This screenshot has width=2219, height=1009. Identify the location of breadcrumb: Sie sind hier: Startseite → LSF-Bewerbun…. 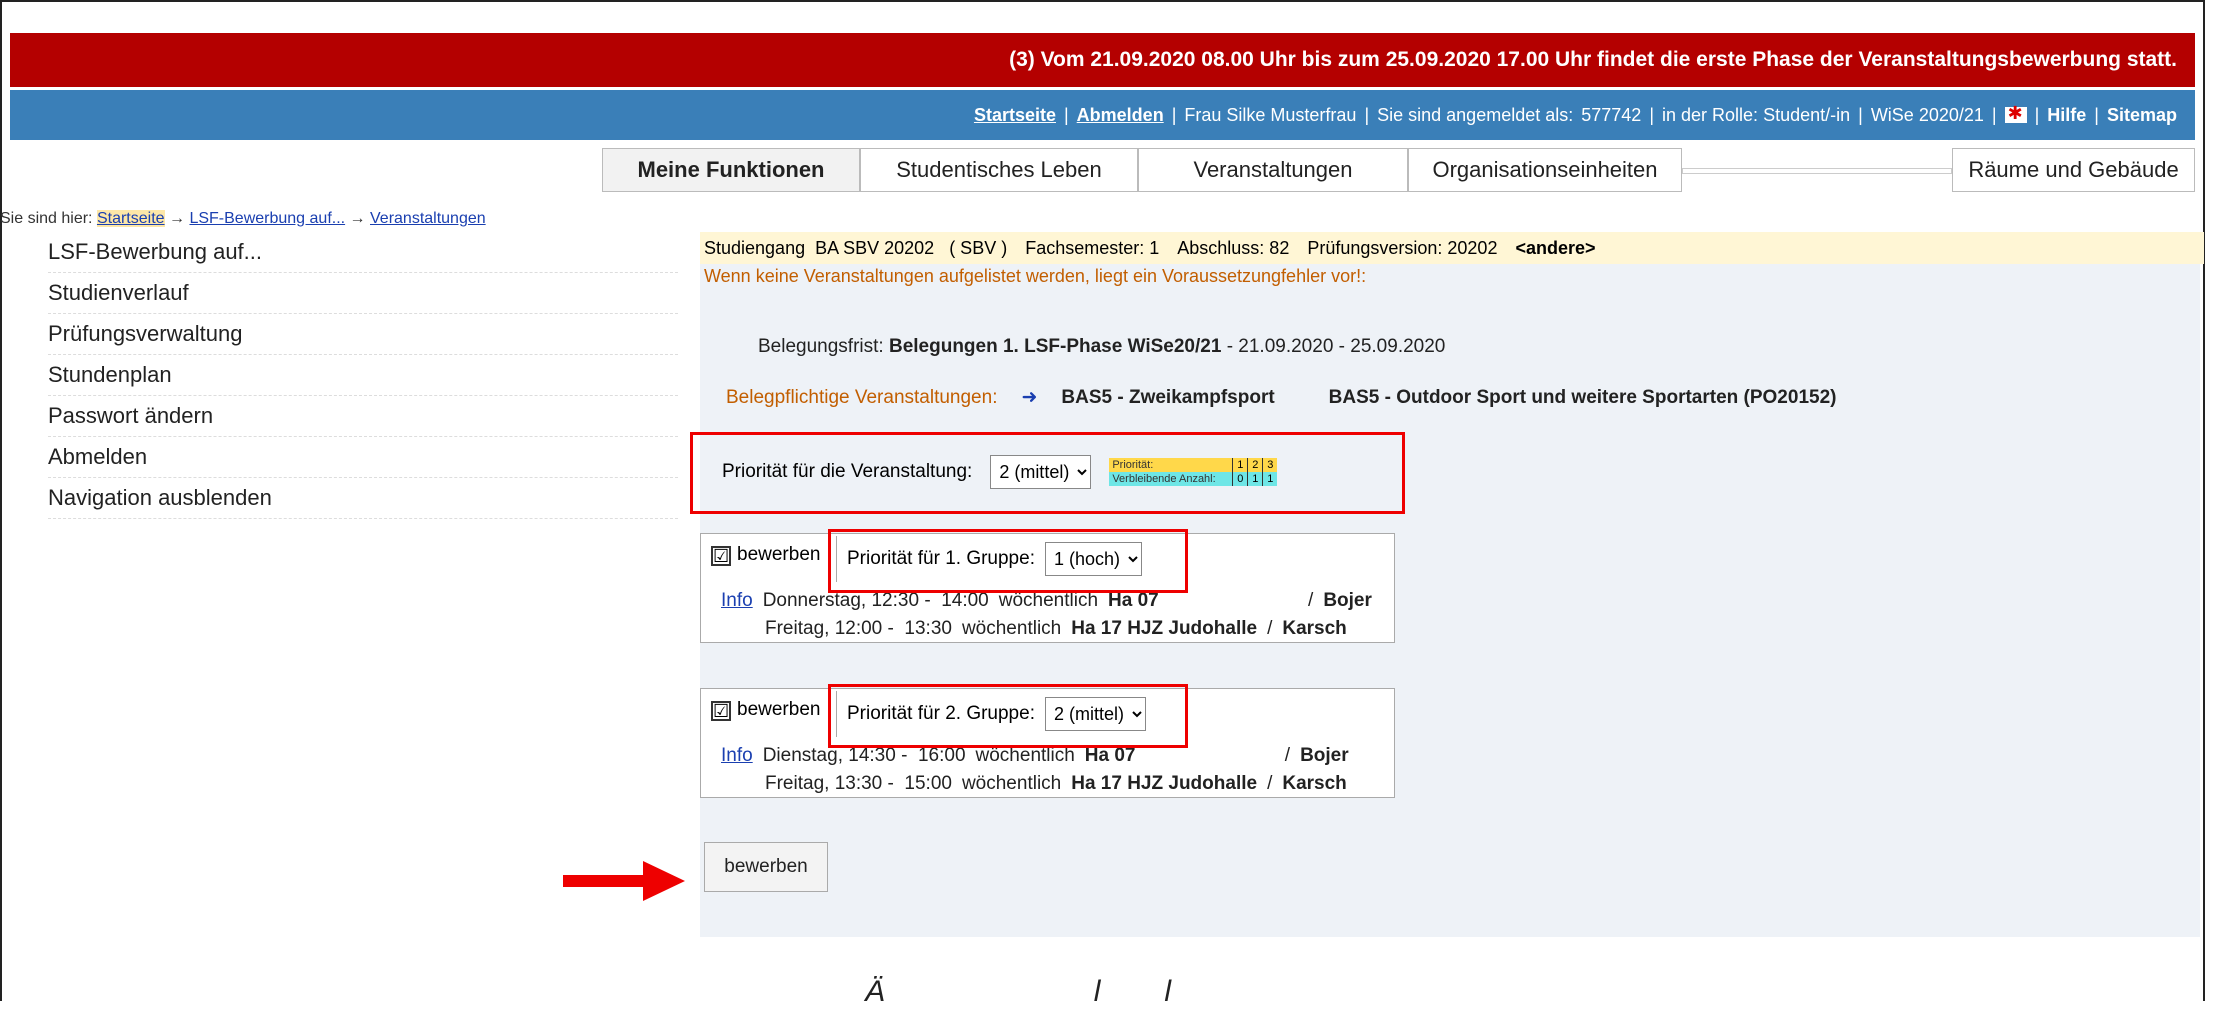
(243, 219).